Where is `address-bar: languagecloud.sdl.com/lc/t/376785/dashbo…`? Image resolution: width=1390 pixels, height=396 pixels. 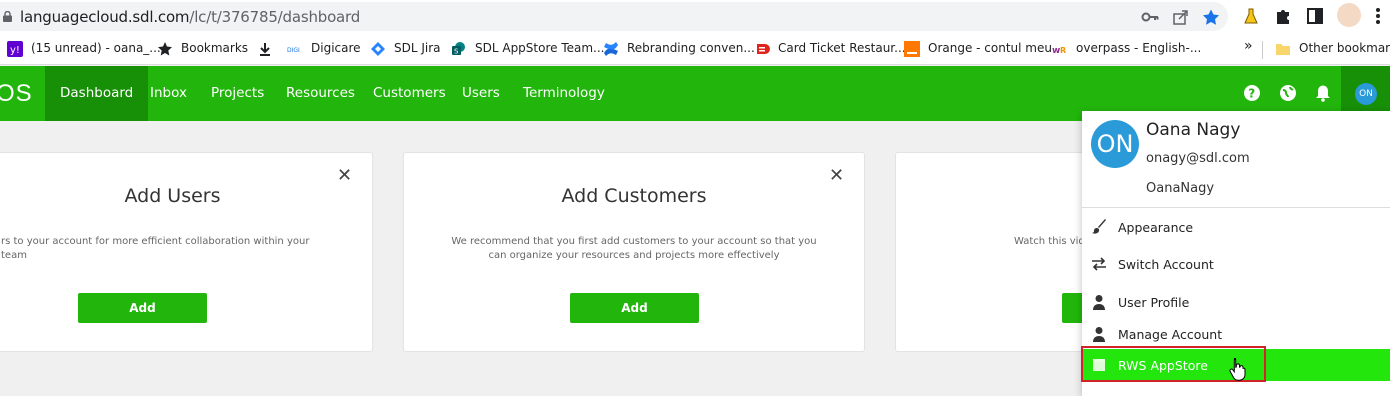
address-bar: languagecloud.sdl.com/lc/t/376785/dashbo… is located at coordinates (614, 16).